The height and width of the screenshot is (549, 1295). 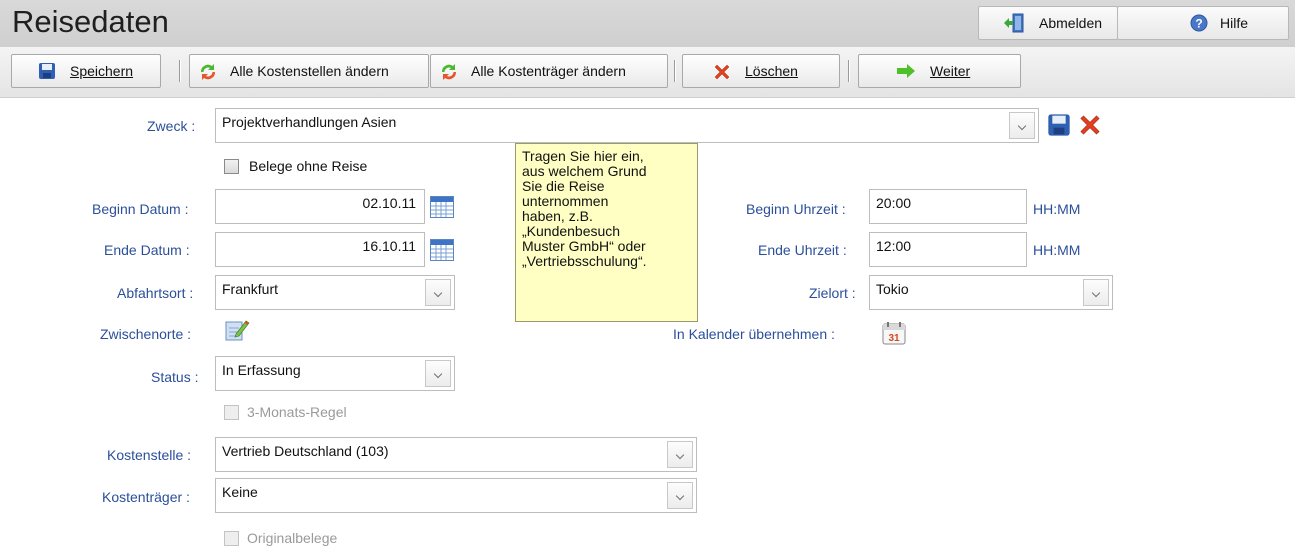 What do you see at coordinates (231, 166) in the screenshot?
I see `receipts-without-trip-checkbox` at bounding box center [231, 166].